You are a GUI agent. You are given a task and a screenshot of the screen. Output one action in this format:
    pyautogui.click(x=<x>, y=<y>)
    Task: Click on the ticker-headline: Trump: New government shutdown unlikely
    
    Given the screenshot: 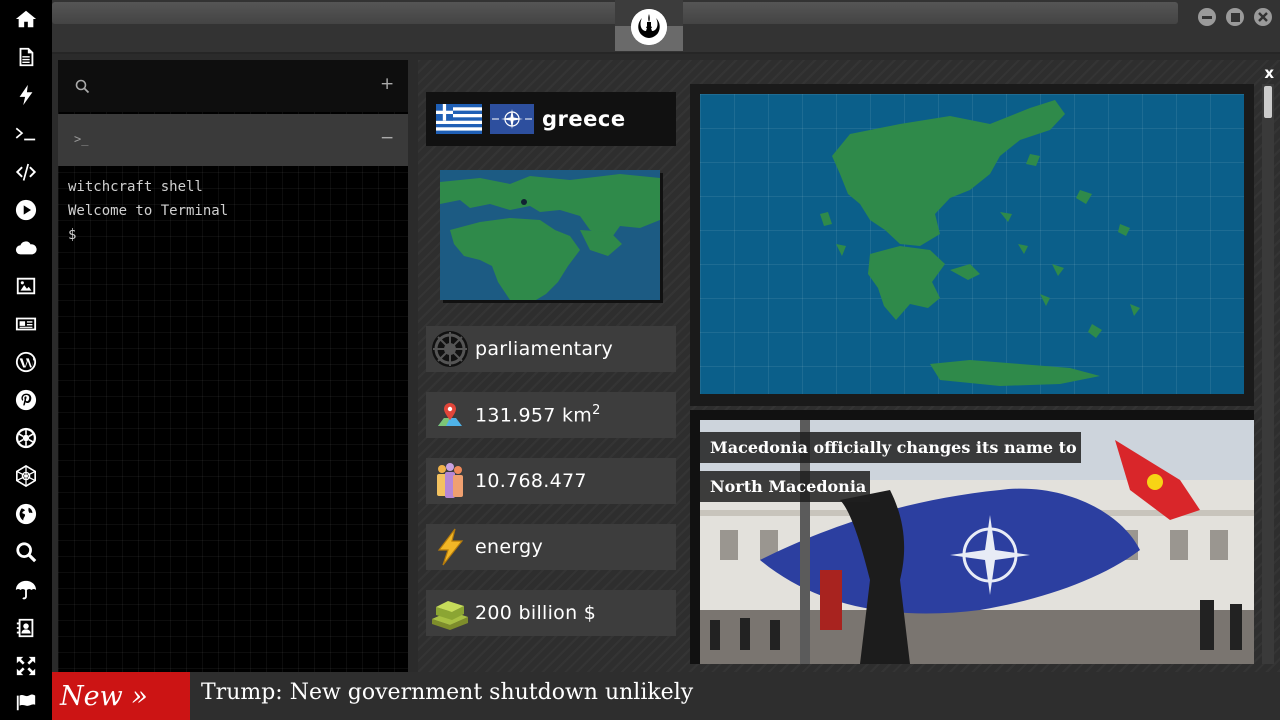 What is the action you would take?
    pyautogui.click(x=447, y=692)
    